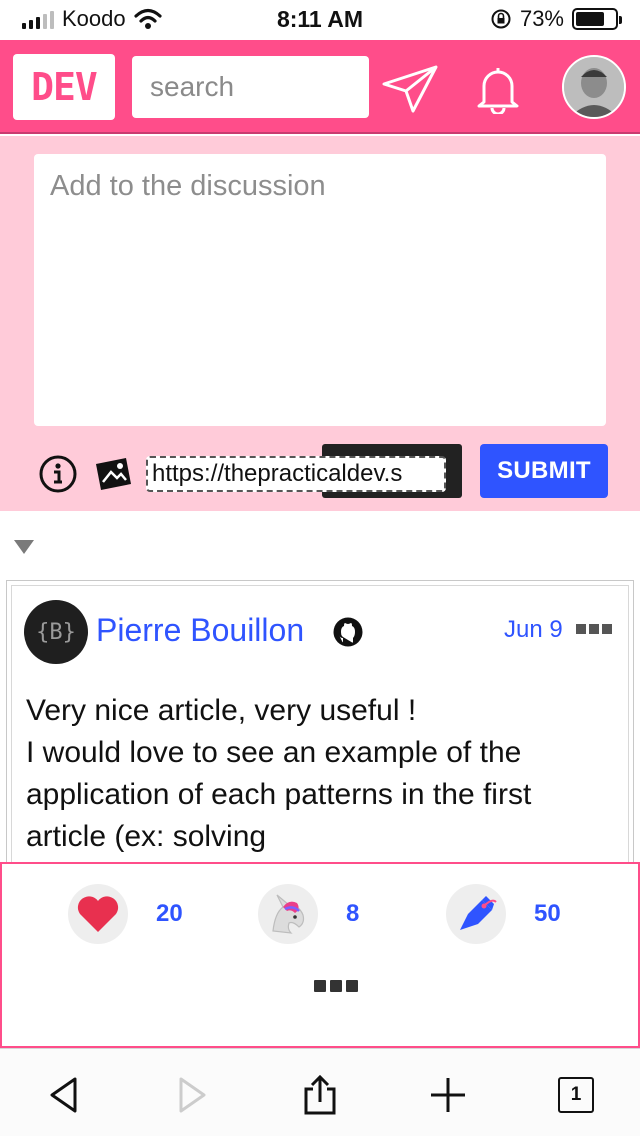 This screenshot has height=1136, width=640. I want to click on heart-count: 20, so click(169, 913).